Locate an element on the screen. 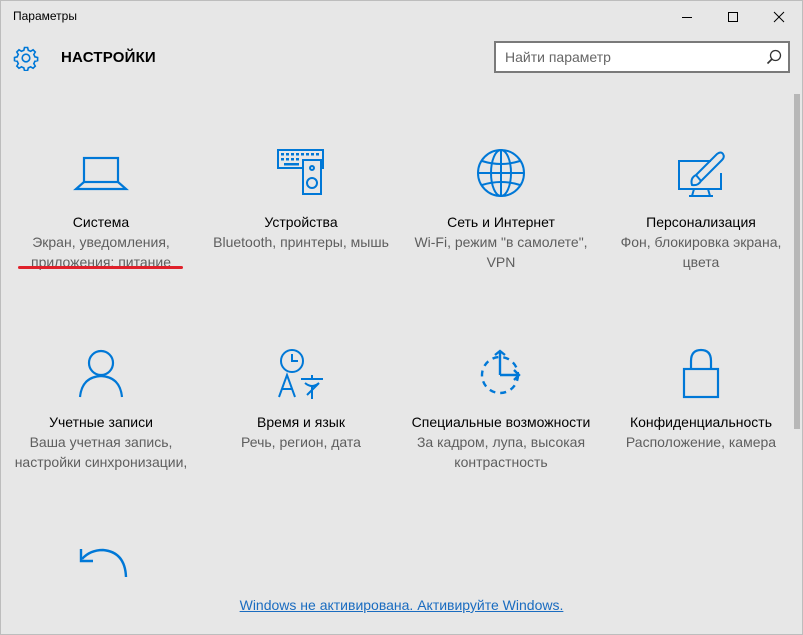 This screenshot has width=803, height=635. tile-devices-desc: Bluetooth, принтеры, мышь is located at coordinates (301, 242).